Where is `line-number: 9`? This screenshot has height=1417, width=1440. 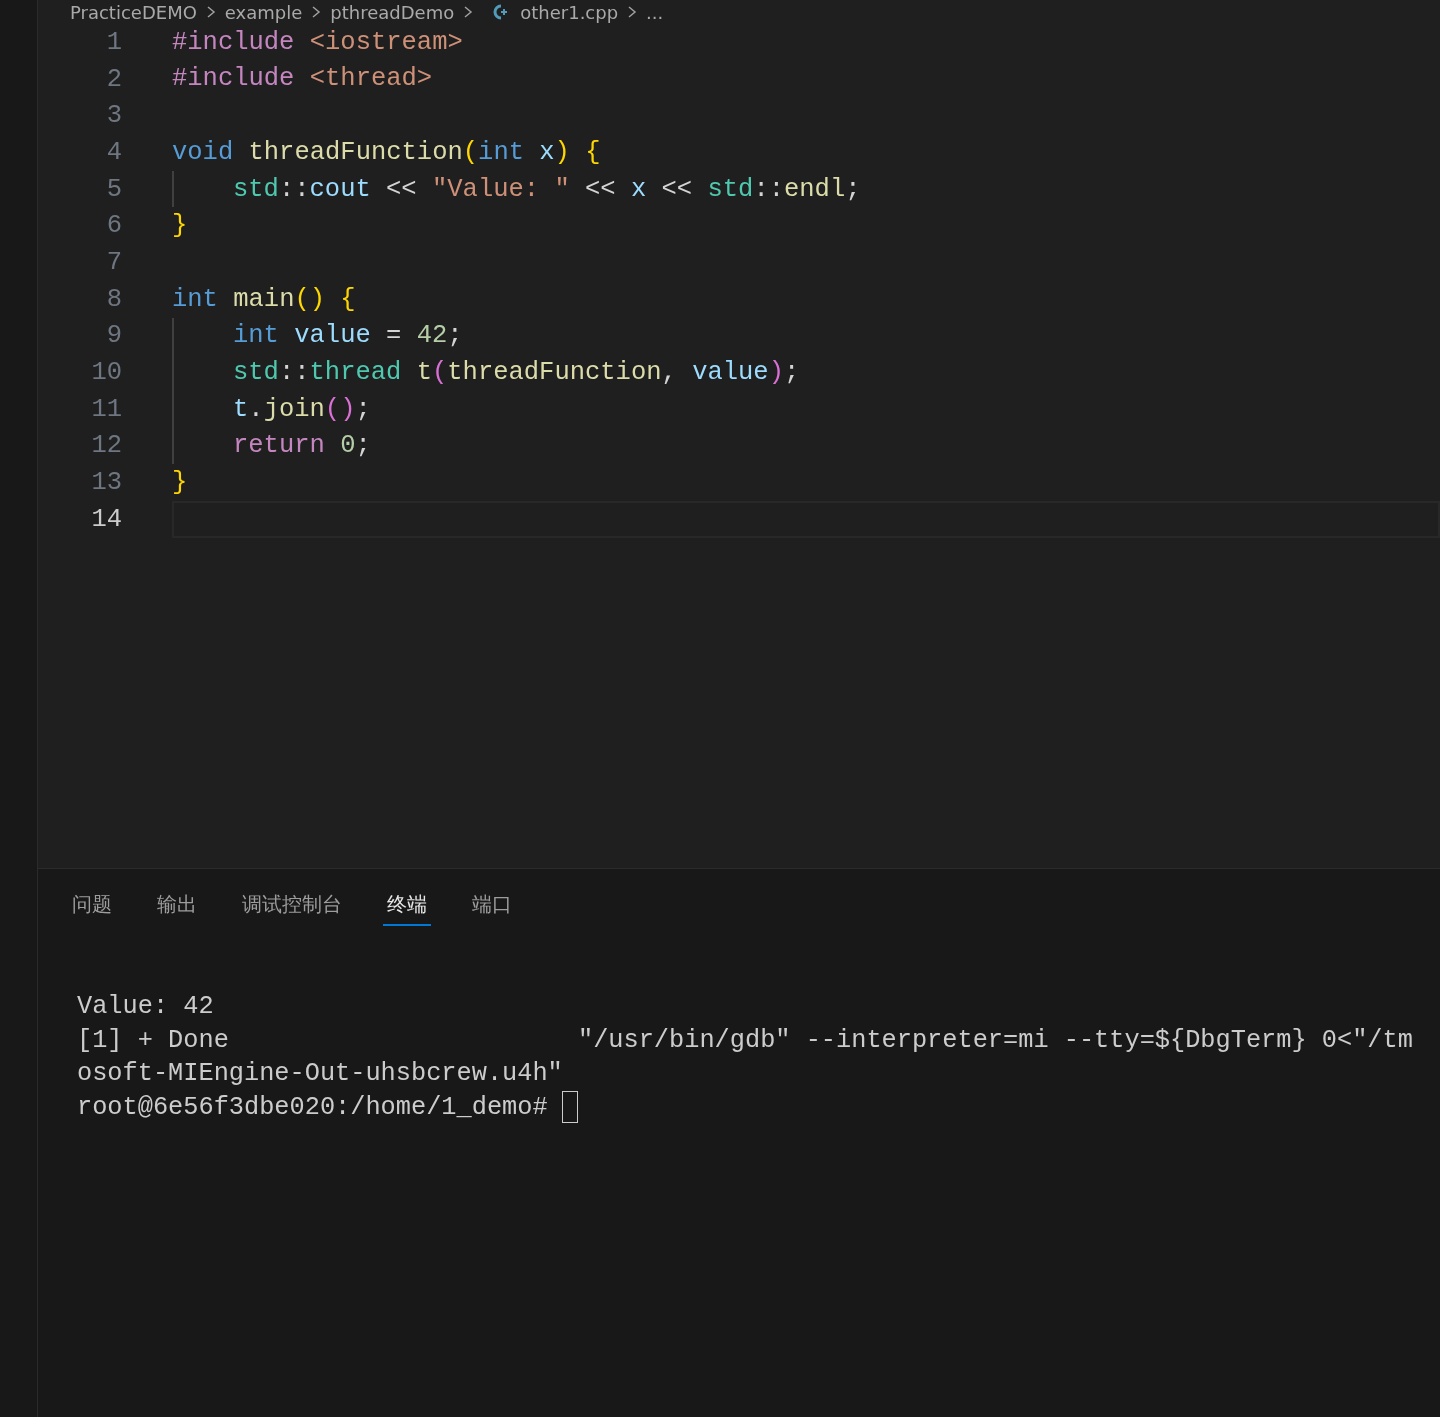 line-number: 9 is located at coordinates (113, 336).